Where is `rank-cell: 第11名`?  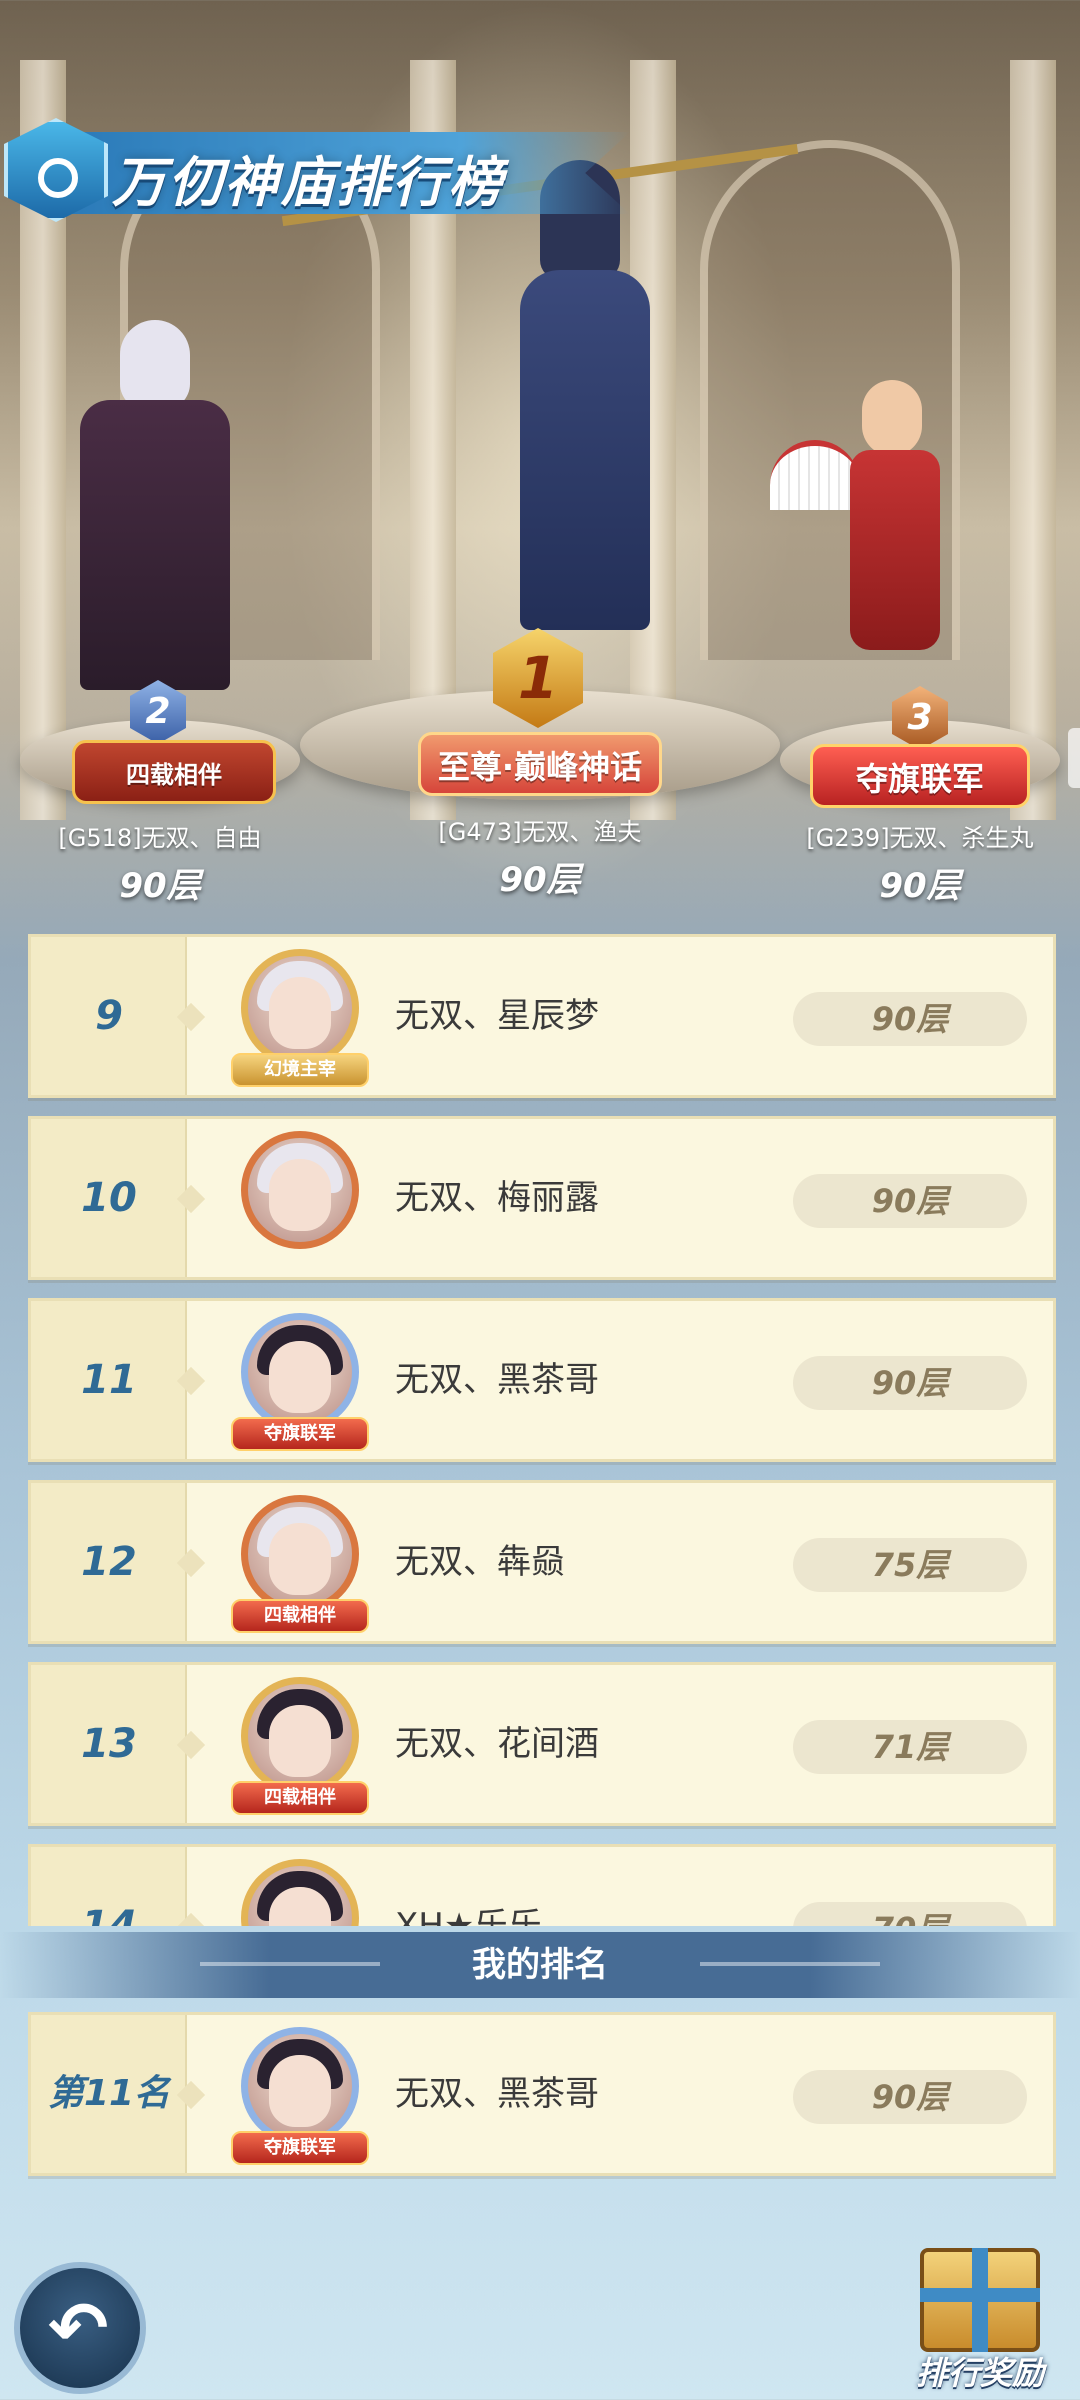
rank-cell: 第11名 is located at coordinates (109, 2094).